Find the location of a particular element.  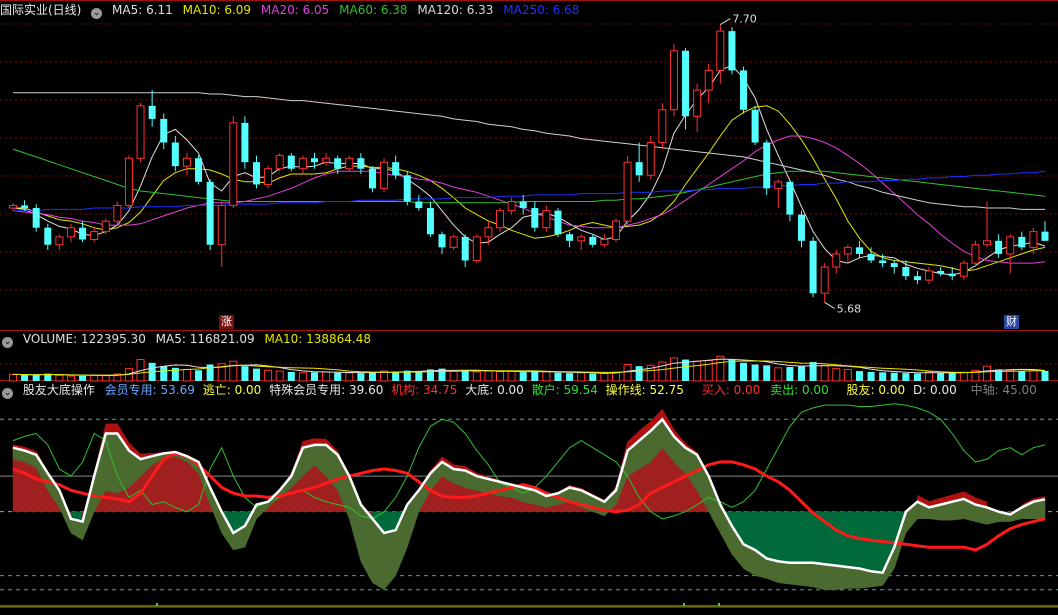

ma-legend-3: MA60: 6.38 is located at coordinates (373, 10).